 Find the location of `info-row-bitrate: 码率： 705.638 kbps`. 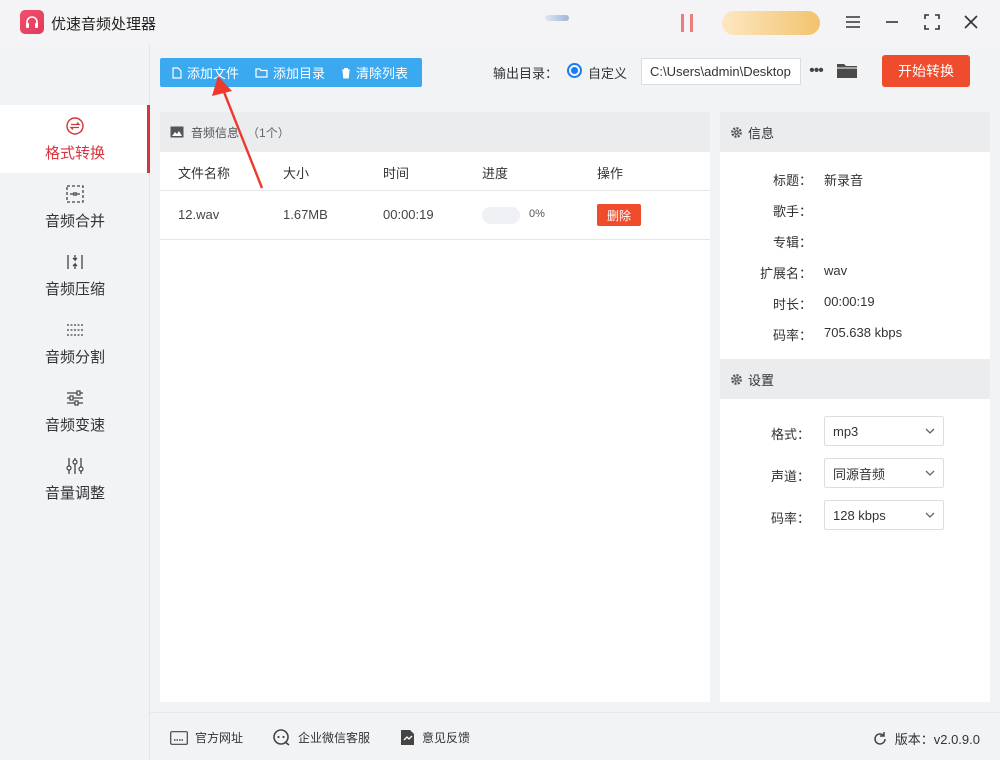

info-row-bitrate: 码率： 705.638 kbps is located at coordinates (855, 335).